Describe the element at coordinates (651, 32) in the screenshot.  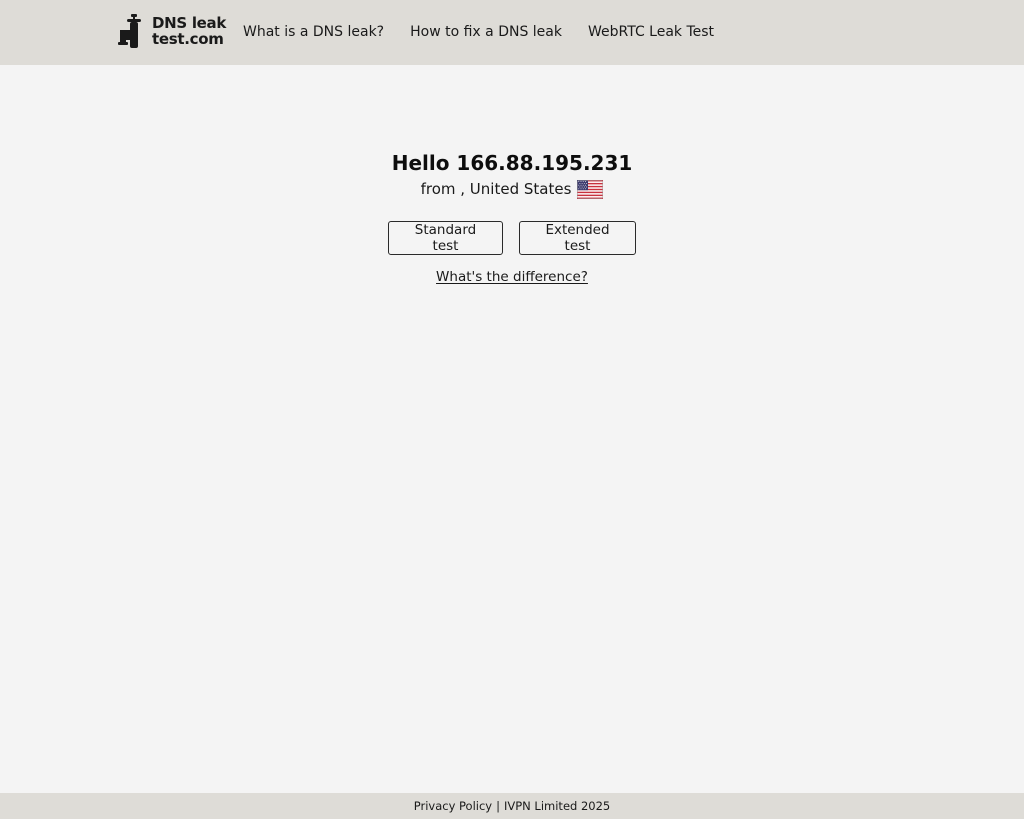
I see `nav-link-webrtc-leak-test: WebRTC Leak Test` at that location.